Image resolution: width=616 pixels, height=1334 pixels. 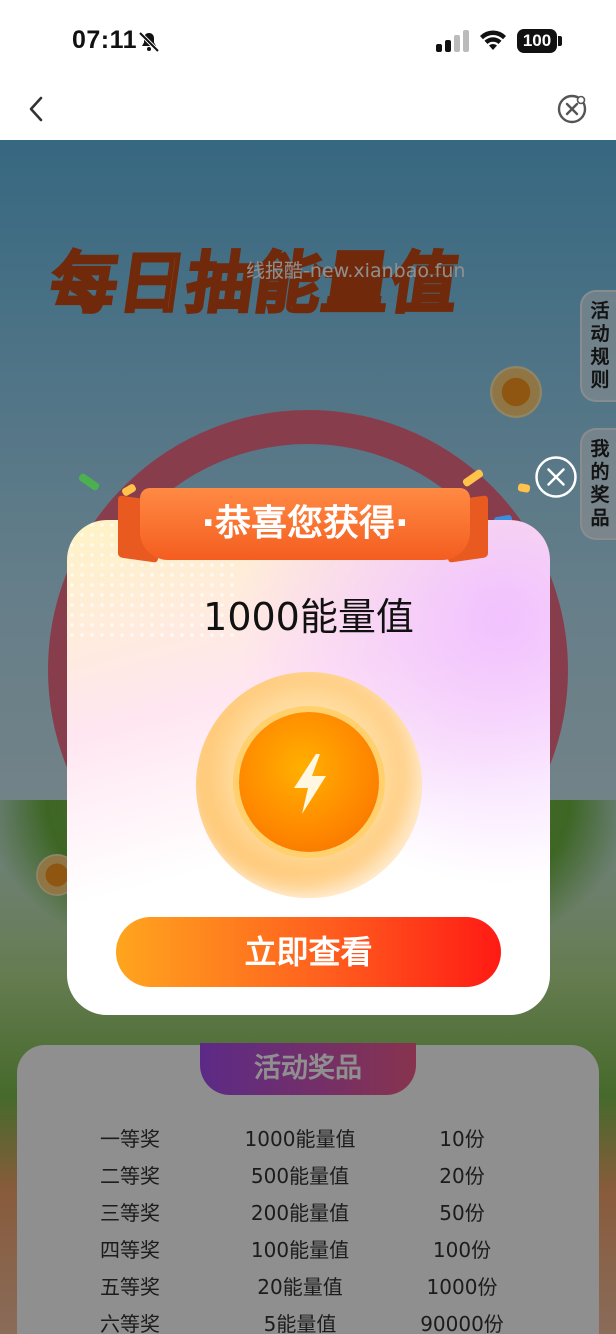 I want to click on congrats-ribbon: ·恭喜您获得·, so click(x=305, y=524).